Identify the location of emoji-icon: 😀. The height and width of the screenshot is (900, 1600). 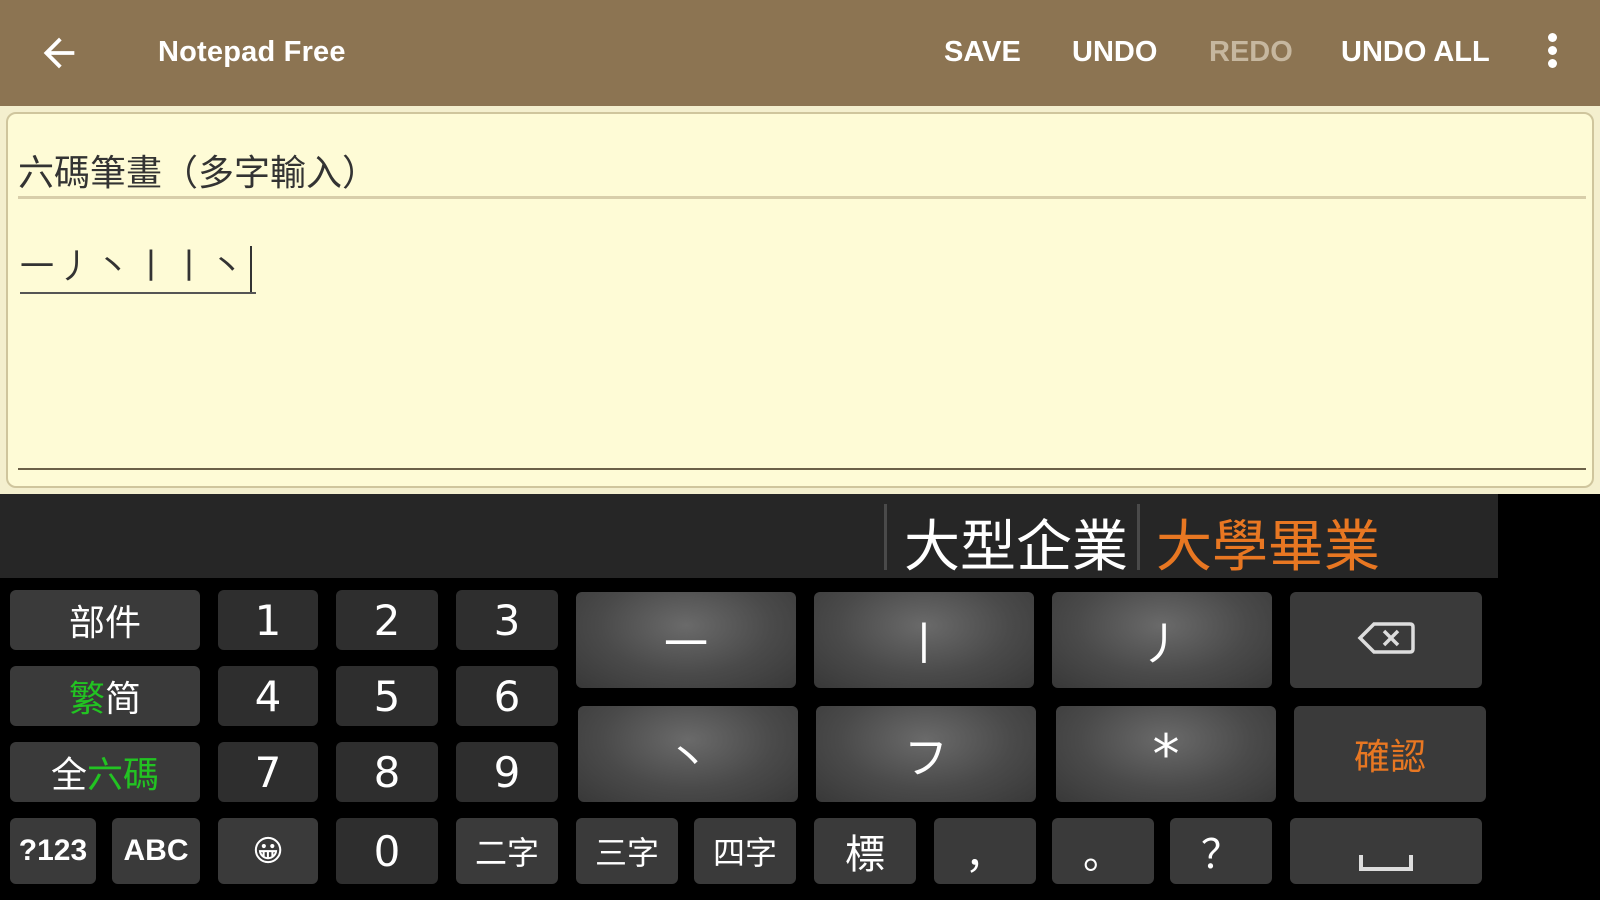
(268, 851).